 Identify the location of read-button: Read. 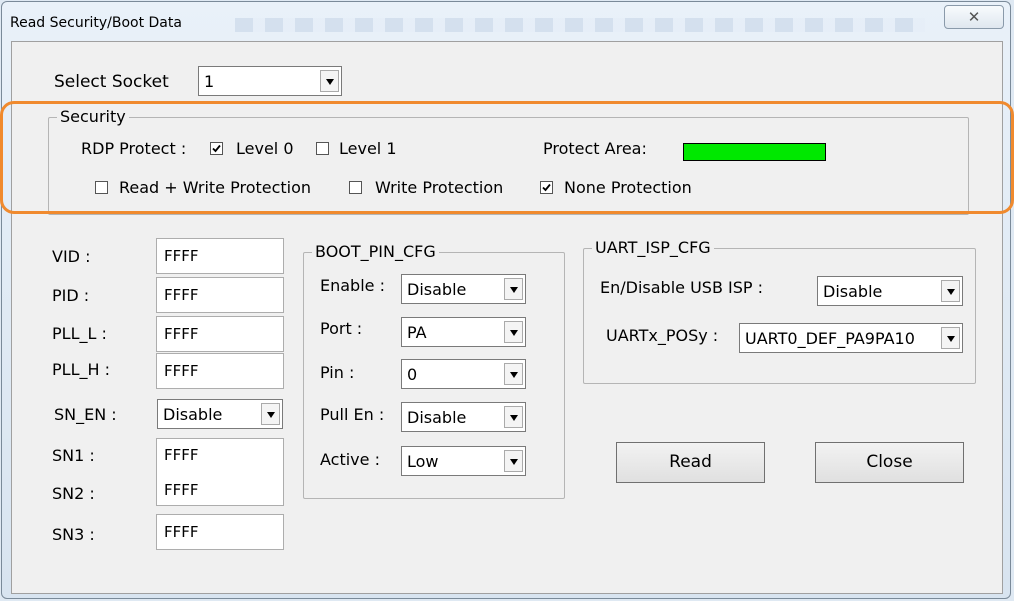
(690, 462).